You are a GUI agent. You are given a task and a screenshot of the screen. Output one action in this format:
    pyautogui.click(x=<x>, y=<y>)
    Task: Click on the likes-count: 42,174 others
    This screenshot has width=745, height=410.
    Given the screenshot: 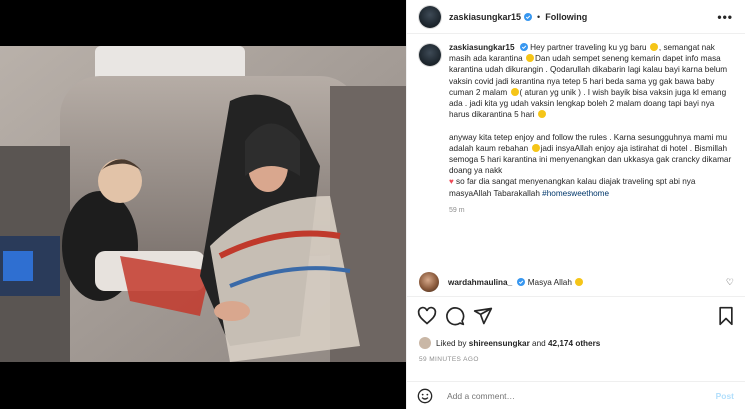 What is the action you would take?
    pyautogui.click(x=574, y=343)
    